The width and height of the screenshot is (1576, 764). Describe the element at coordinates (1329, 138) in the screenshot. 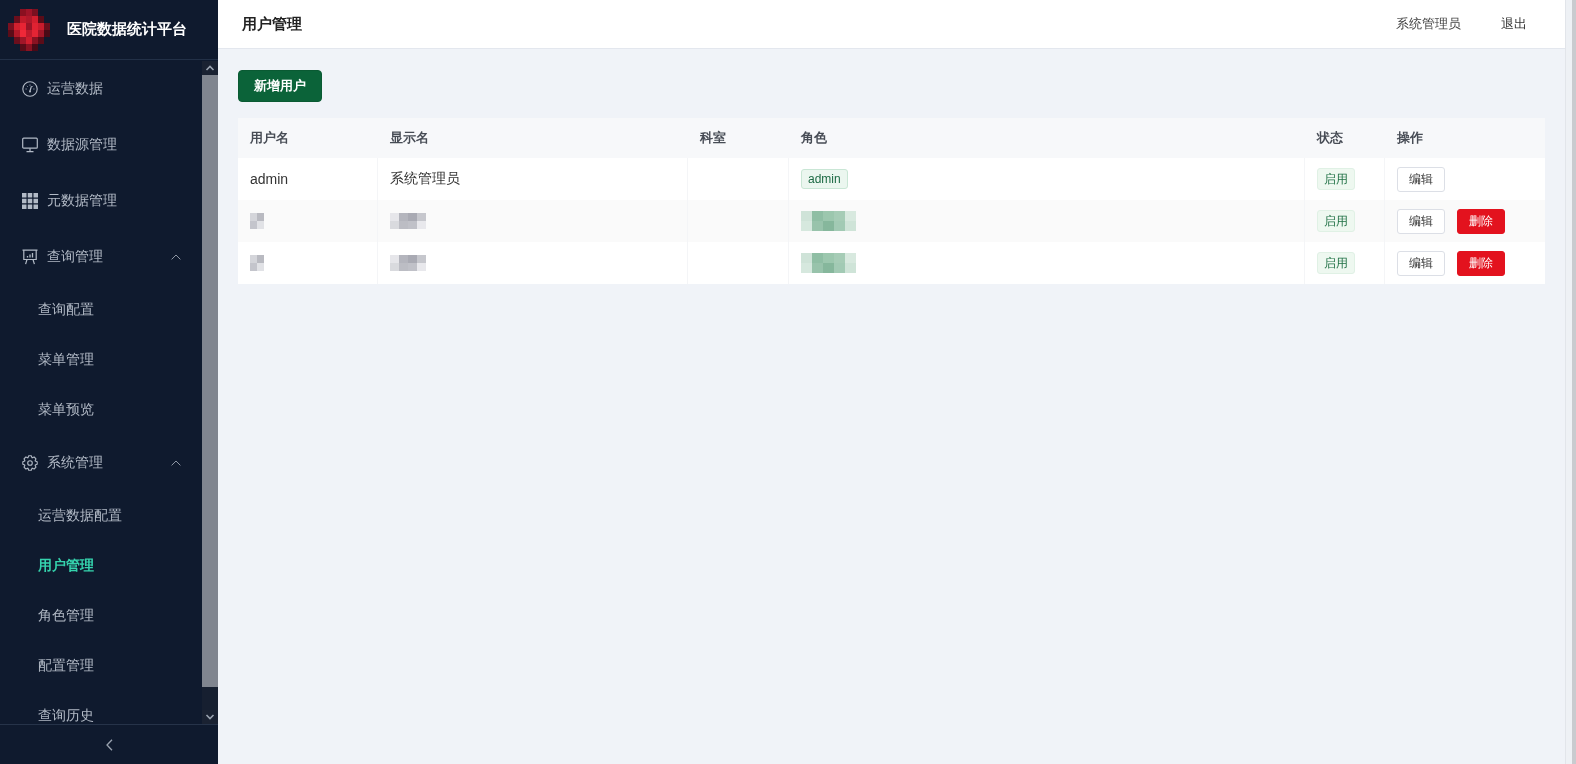

I see `column-header: 状态` at that location.